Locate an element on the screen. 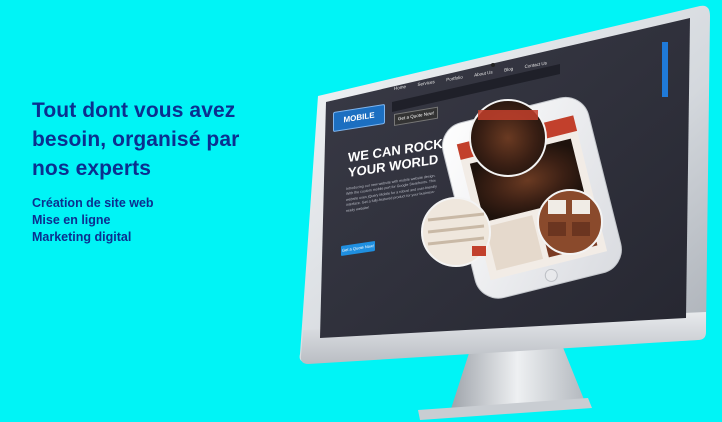  nav-item-about: About Us is located at coordinates (483, 73).